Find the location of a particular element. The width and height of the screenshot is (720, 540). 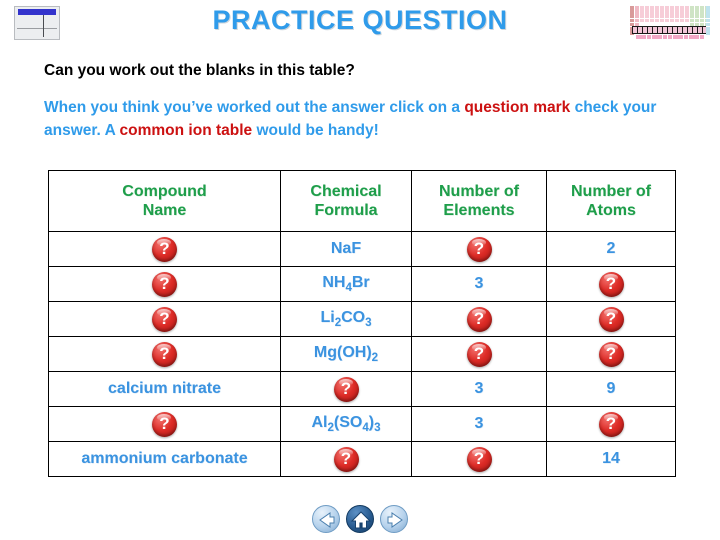

column-header-number-of-elements: Number of Elements is located at coordinates (479, 201).